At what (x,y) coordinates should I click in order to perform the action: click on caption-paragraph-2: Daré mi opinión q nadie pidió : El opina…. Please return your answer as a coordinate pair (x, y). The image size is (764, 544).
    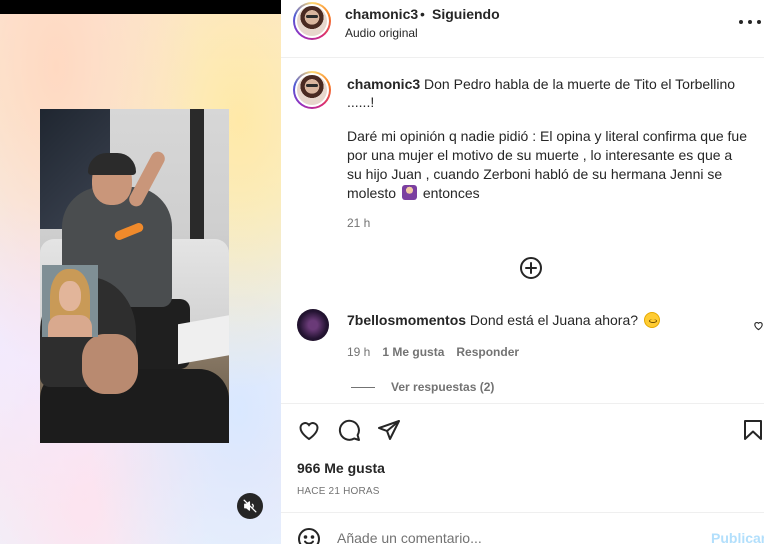
    Looking at the image, I should click on (547, 165).